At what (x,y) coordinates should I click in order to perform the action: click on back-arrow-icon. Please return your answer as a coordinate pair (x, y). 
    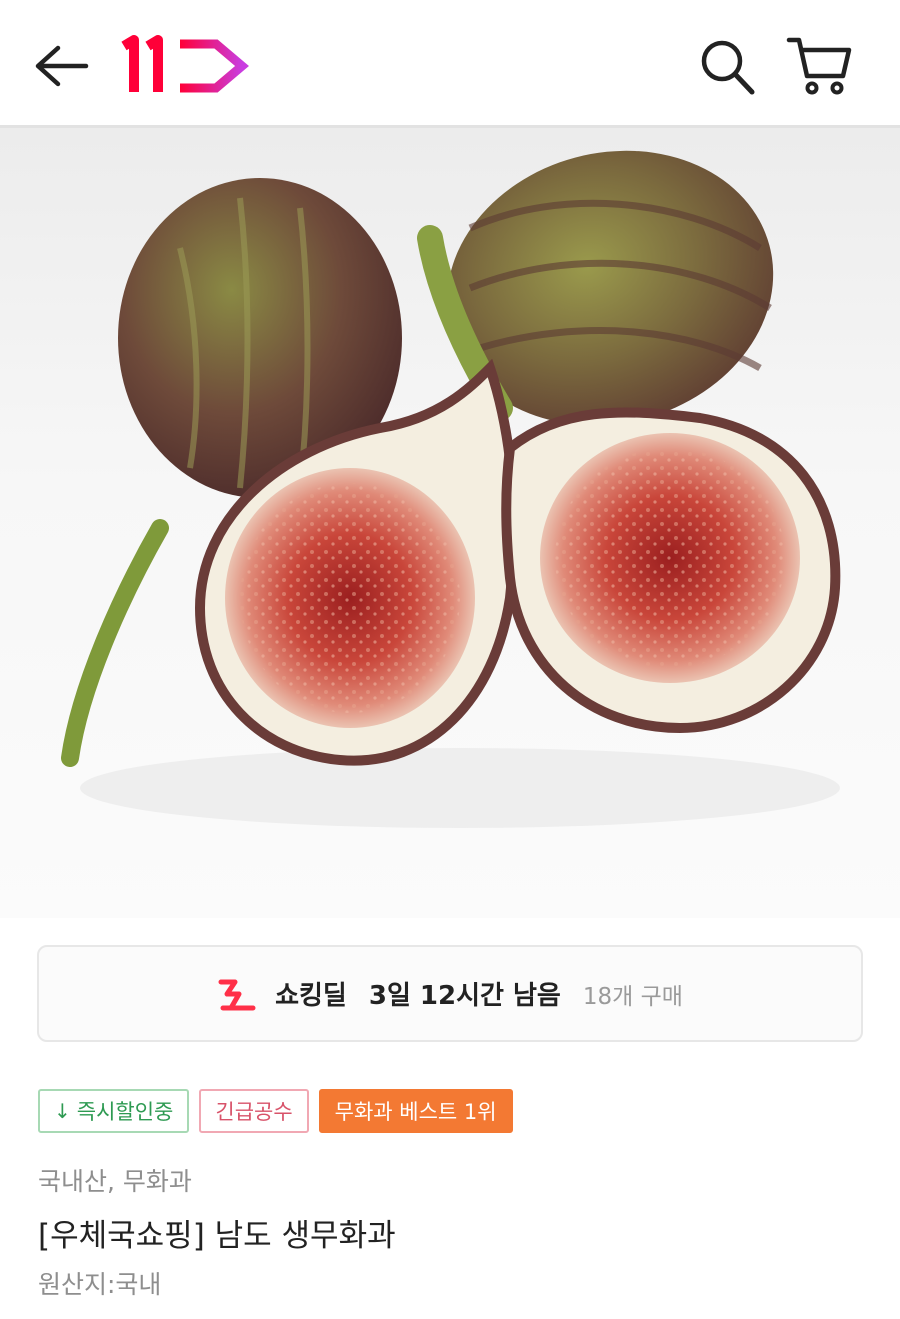
    Looking at the image, I should click on (62, 66).